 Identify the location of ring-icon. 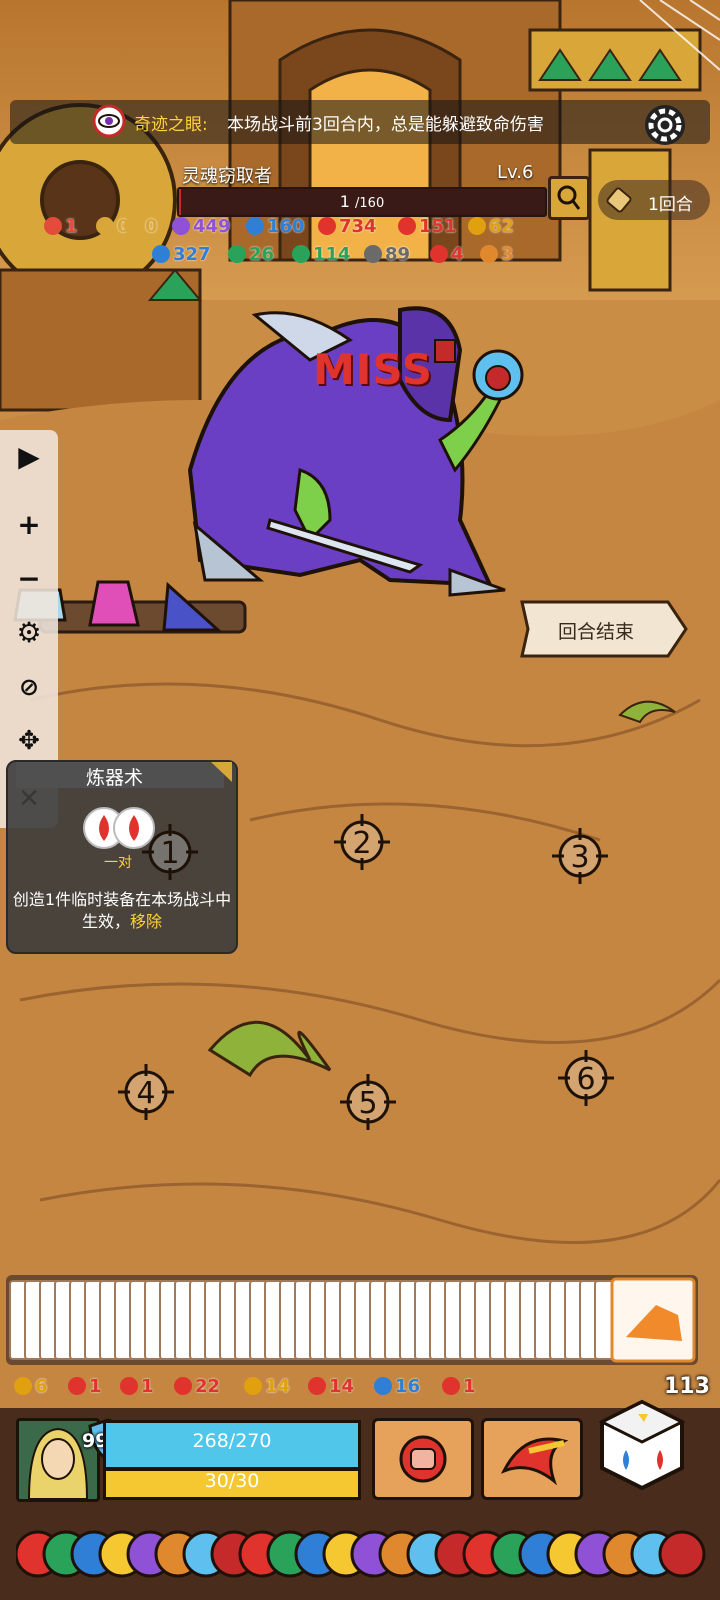
(133, 226).